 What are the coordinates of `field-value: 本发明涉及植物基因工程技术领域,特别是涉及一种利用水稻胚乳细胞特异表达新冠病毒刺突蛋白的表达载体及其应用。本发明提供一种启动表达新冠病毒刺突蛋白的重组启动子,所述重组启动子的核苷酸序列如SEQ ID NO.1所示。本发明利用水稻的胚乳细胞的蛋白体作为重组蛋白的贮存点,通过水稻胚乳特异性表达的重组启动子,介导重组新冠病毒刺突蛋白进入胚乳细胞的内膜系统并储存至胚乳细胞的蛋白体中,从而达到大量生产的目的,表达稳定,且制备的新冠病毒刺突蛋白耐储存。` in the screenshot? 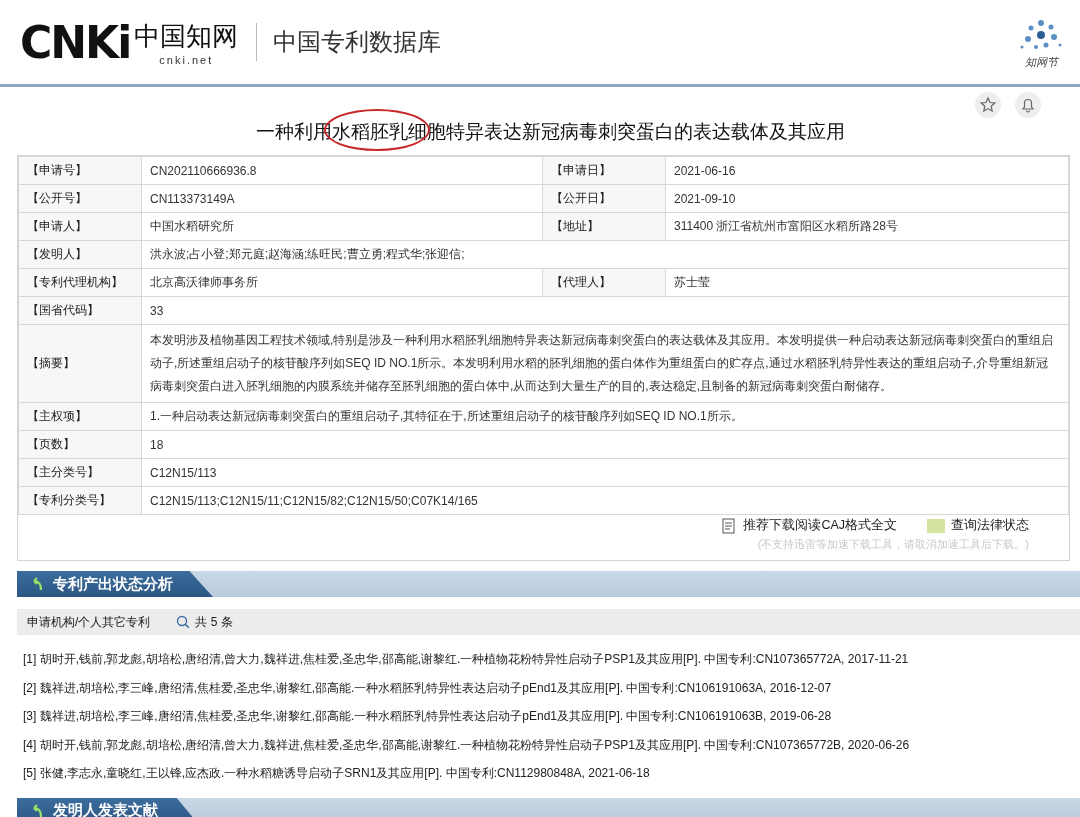 It's located at (605, 363).